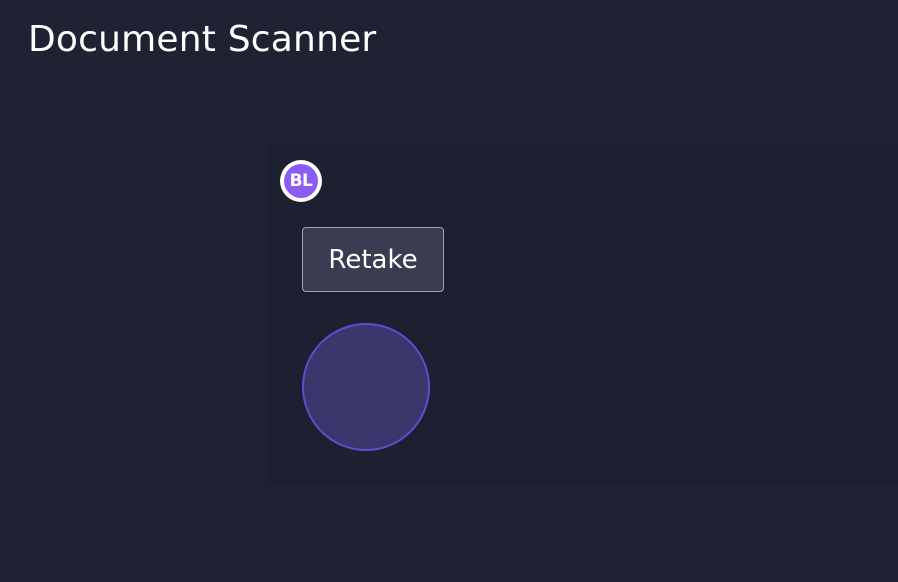 The height and width of the screenshot is (582, 898). Describe the element at coordinates (202, 39) in the screenshot. I see `page-title: Document Scanner` at that location.